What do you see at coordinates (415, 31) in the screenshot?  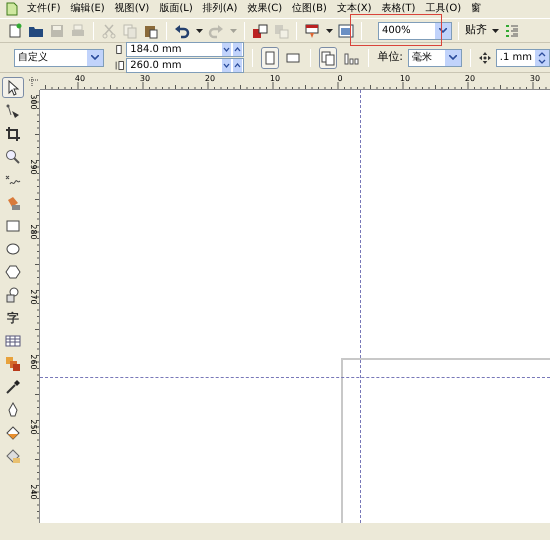 I see `zoom-level-dropdown: 400%` at bounding box center [415, 31].